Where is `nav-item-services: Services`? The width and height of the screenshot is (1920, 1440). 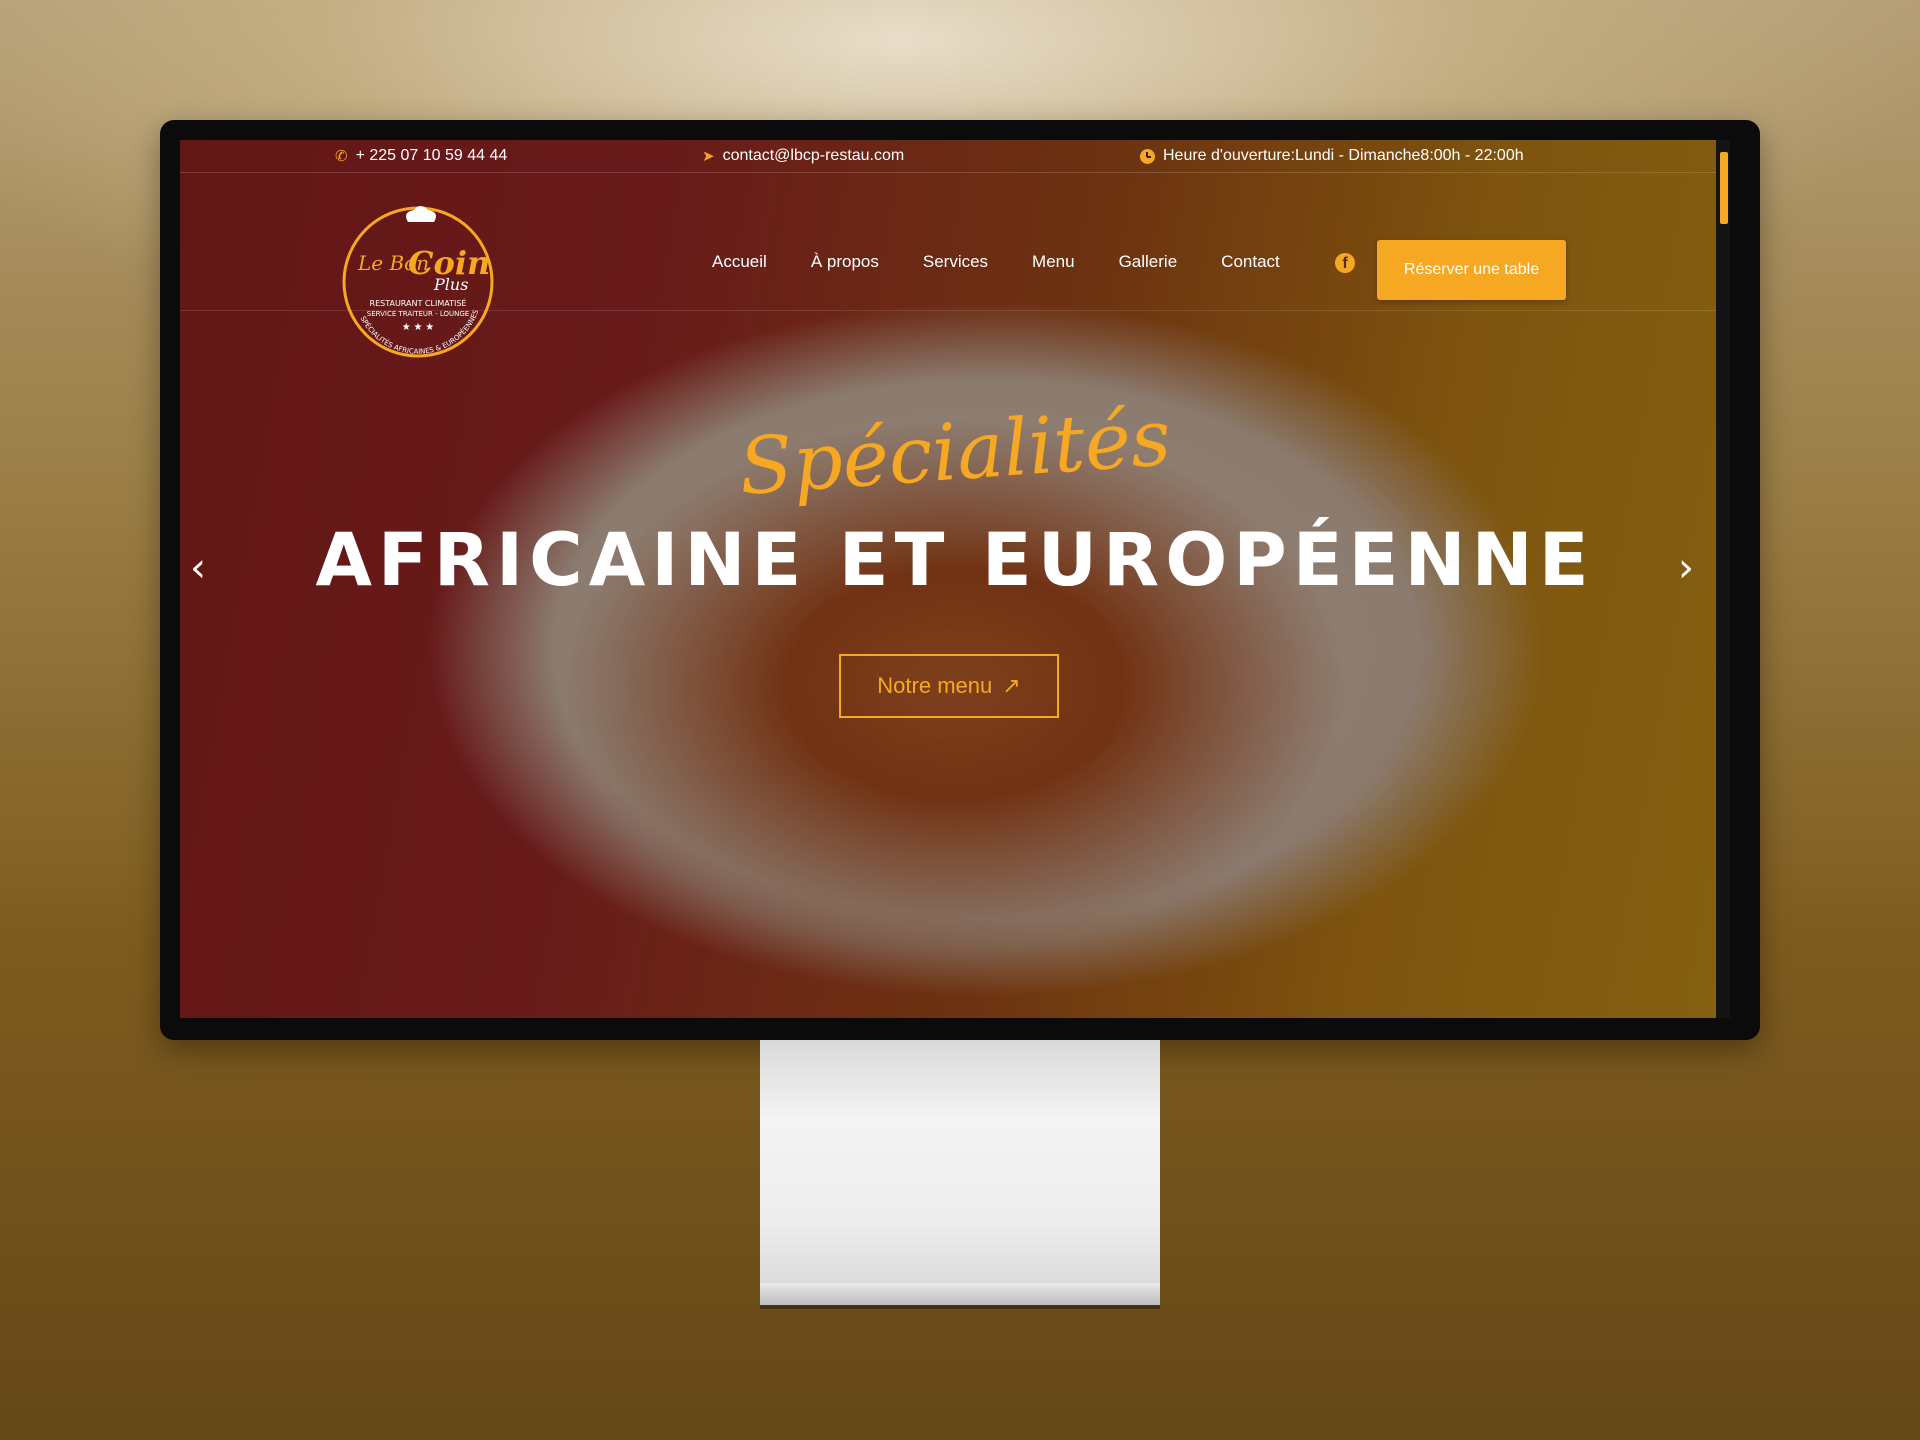 nav-item-services: Services is located at coordinates (955, 262).